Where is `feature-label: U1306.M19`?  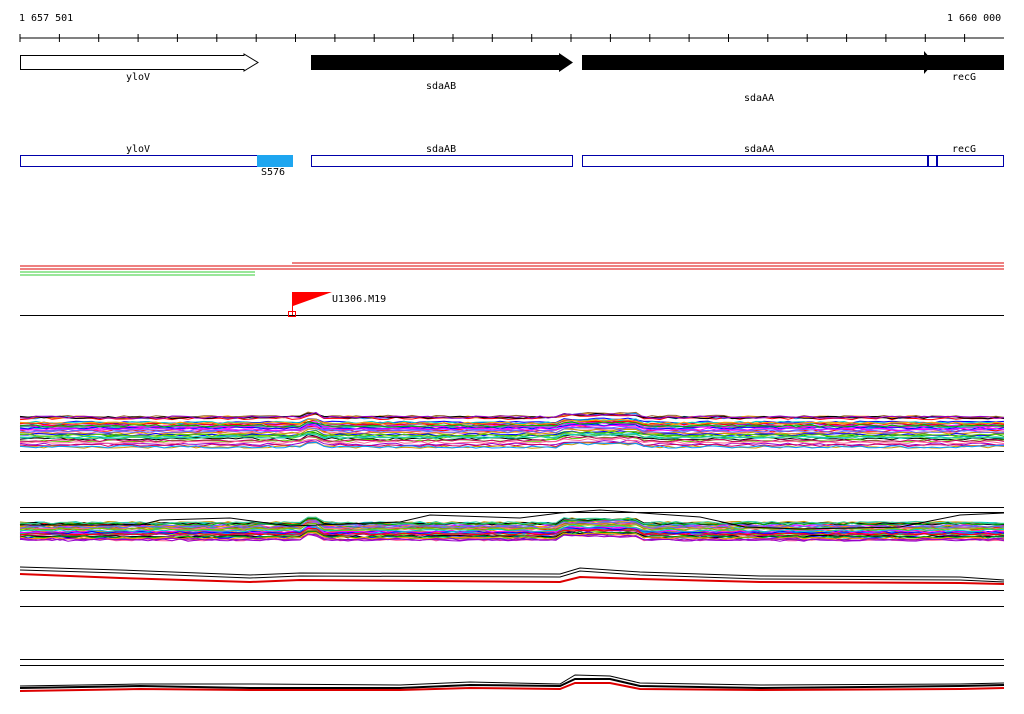
feature-label: U1306.M19 is located at coordinates (359, 299).